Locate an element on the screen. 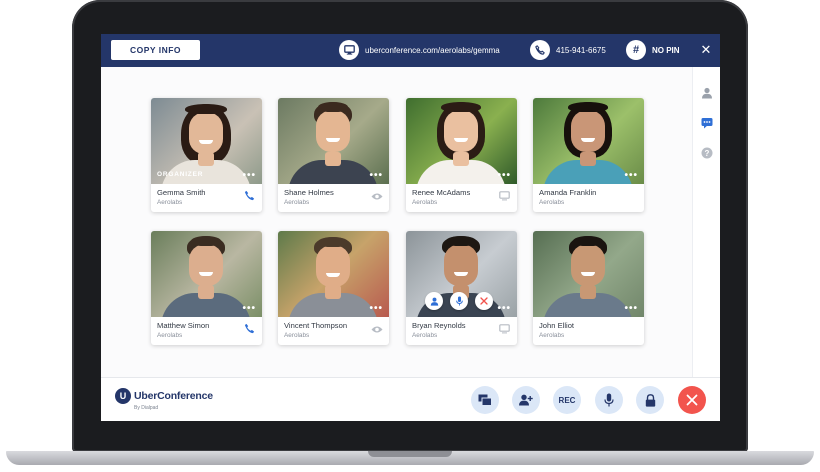 Image resolution: width=820 pixels, height=472 pixels. participant-name: Gemma Smith is located at coordinates (181, 192).